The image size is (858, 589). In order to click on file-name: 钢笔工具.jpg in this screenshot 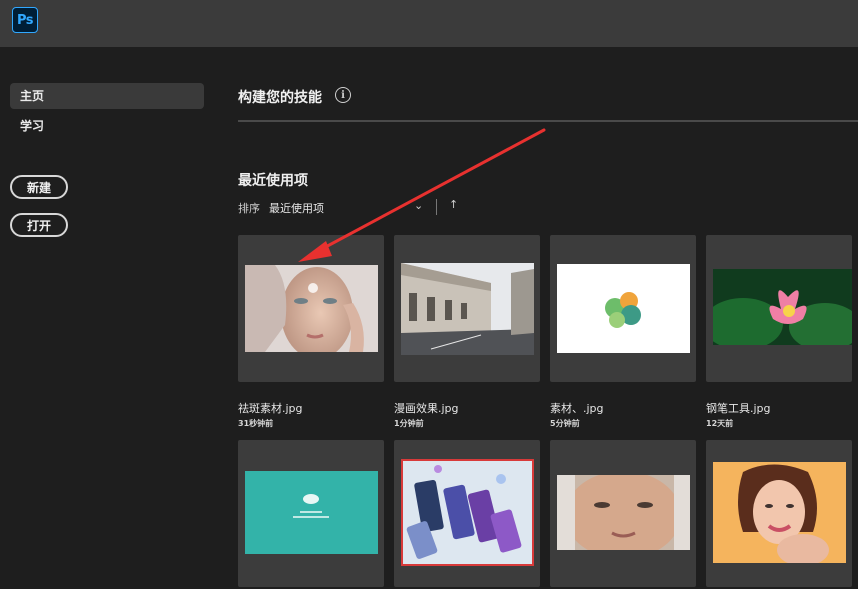, I will do `click(738, 408)`.